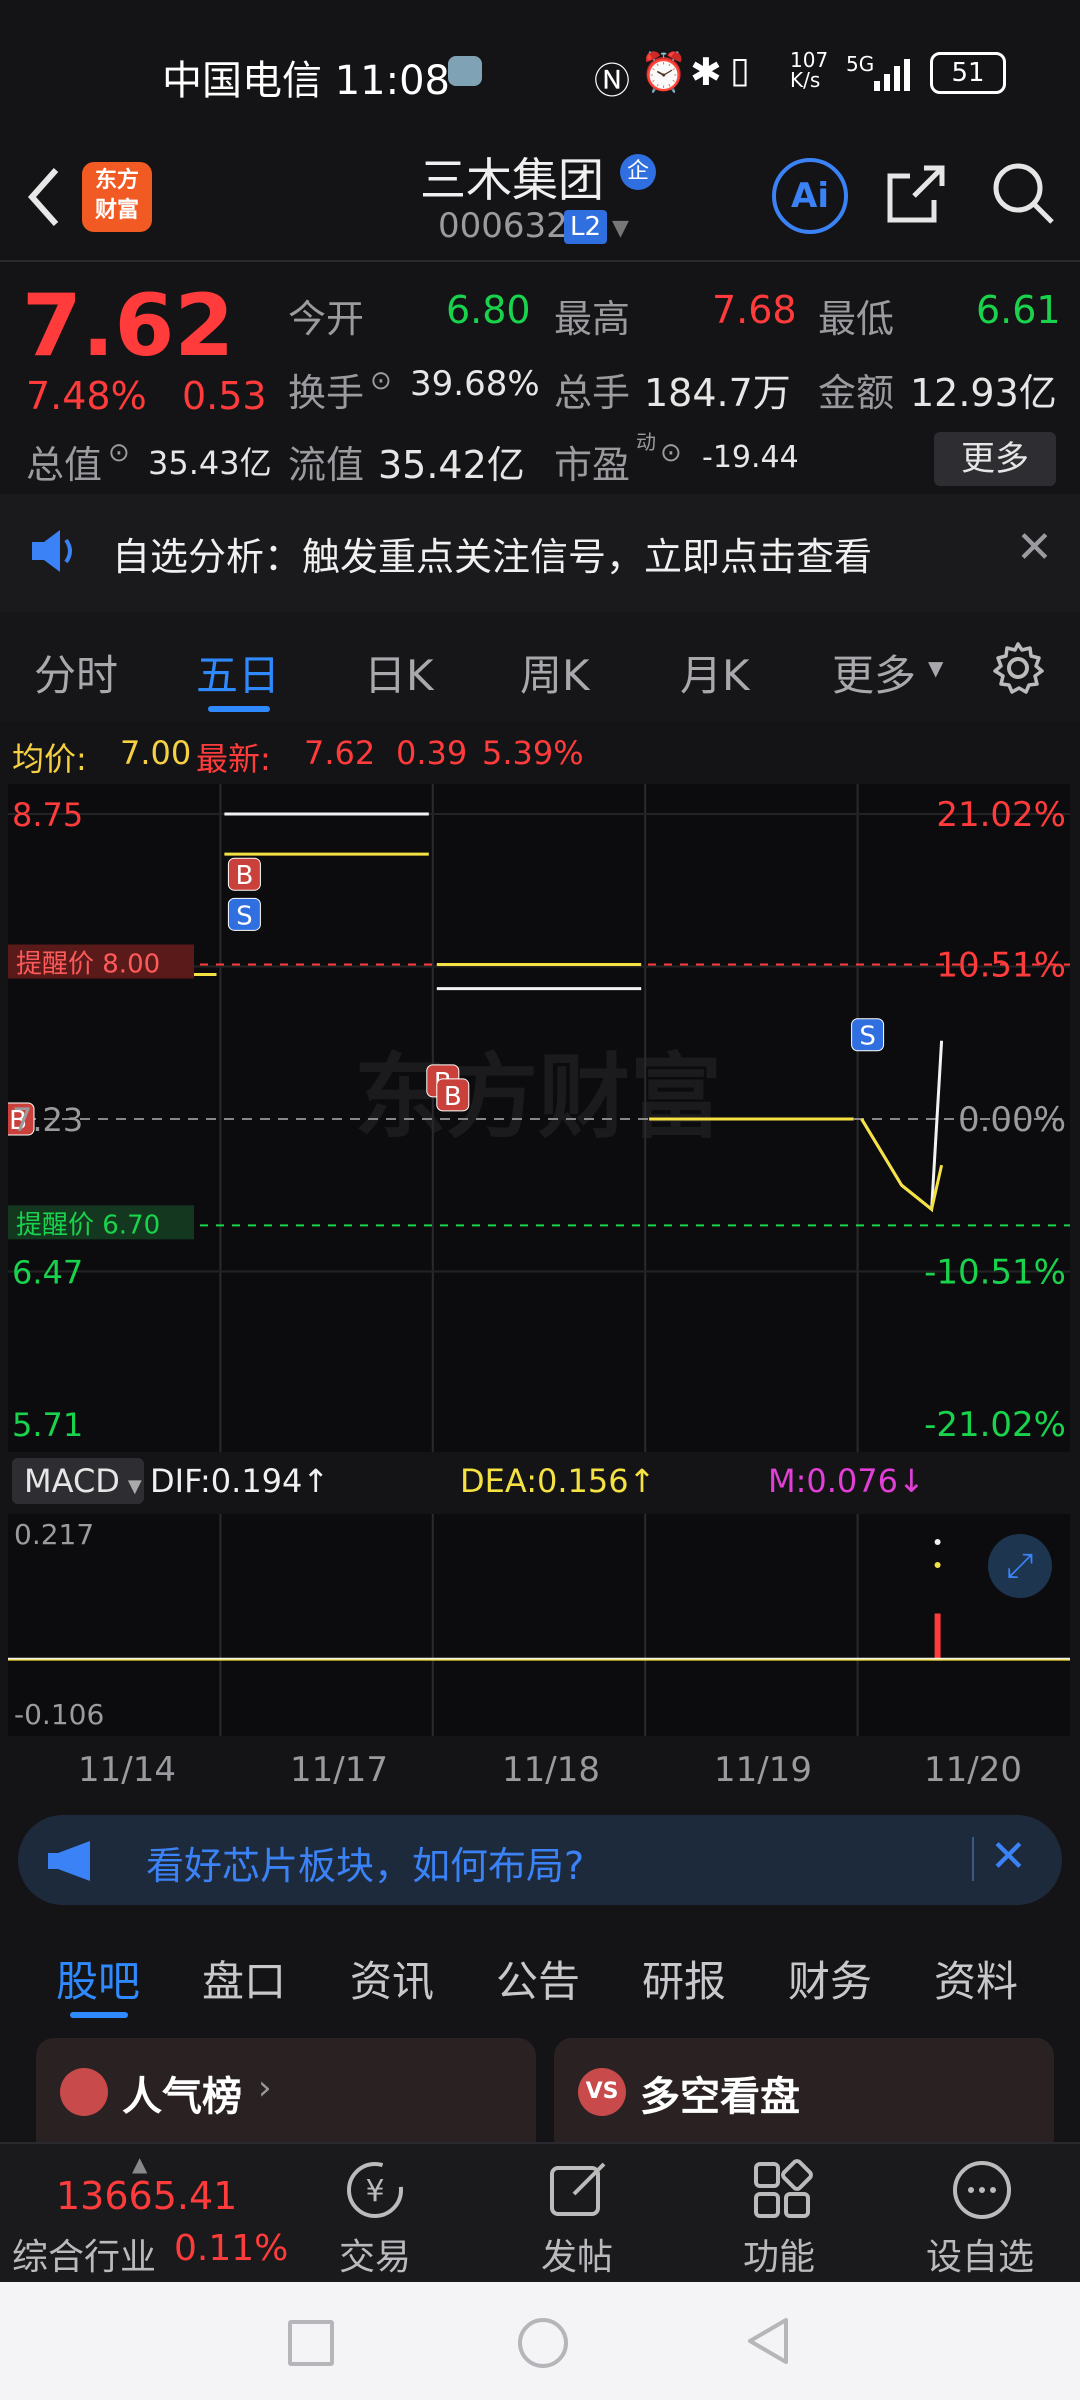 The height and width of the screenshot is (2400, 1080). What do you see at coordinates (768, 2343) in the screenshot?
I see `back-nav-icon` at bounding box center [768, 2343].